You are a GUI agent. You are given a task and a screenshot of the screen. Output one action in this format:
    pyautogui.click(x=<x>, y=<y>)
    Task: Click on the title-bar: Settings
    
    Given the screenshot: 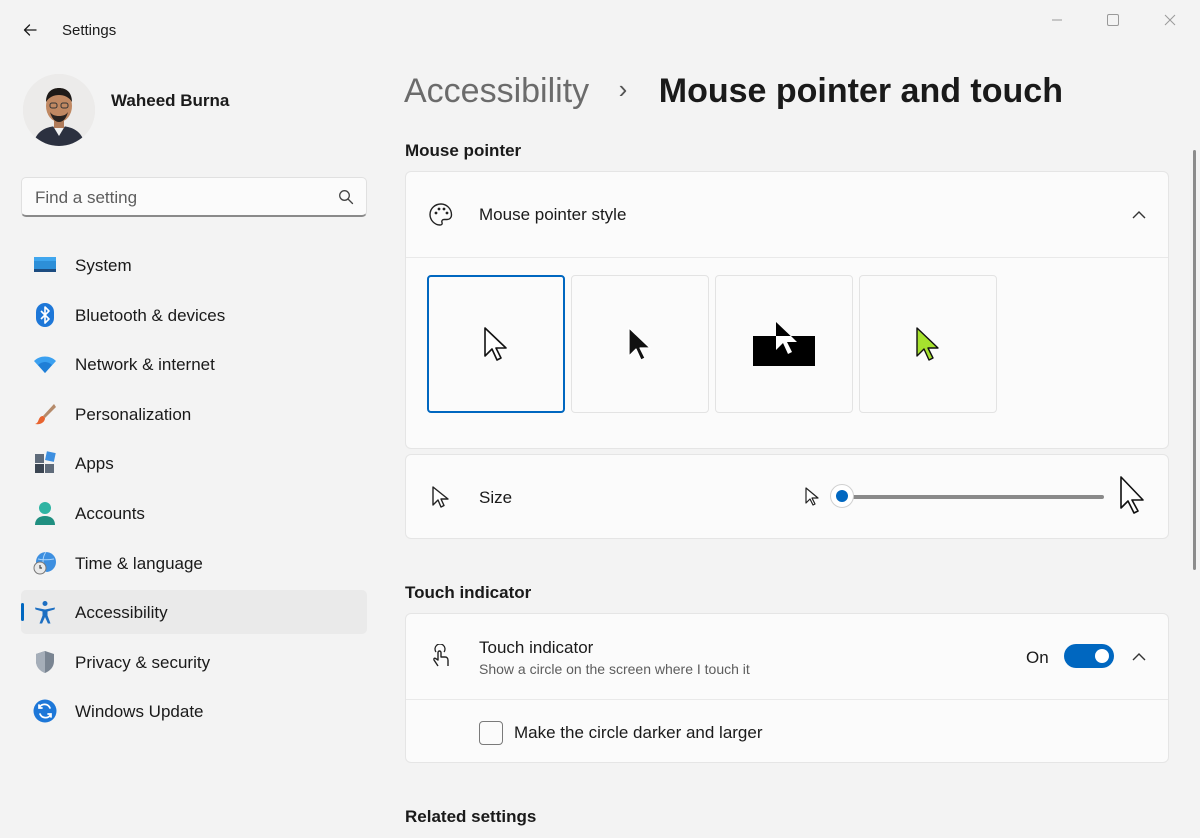 What is the action you would take?
    pyautogui.click(x=600, y=30)
    